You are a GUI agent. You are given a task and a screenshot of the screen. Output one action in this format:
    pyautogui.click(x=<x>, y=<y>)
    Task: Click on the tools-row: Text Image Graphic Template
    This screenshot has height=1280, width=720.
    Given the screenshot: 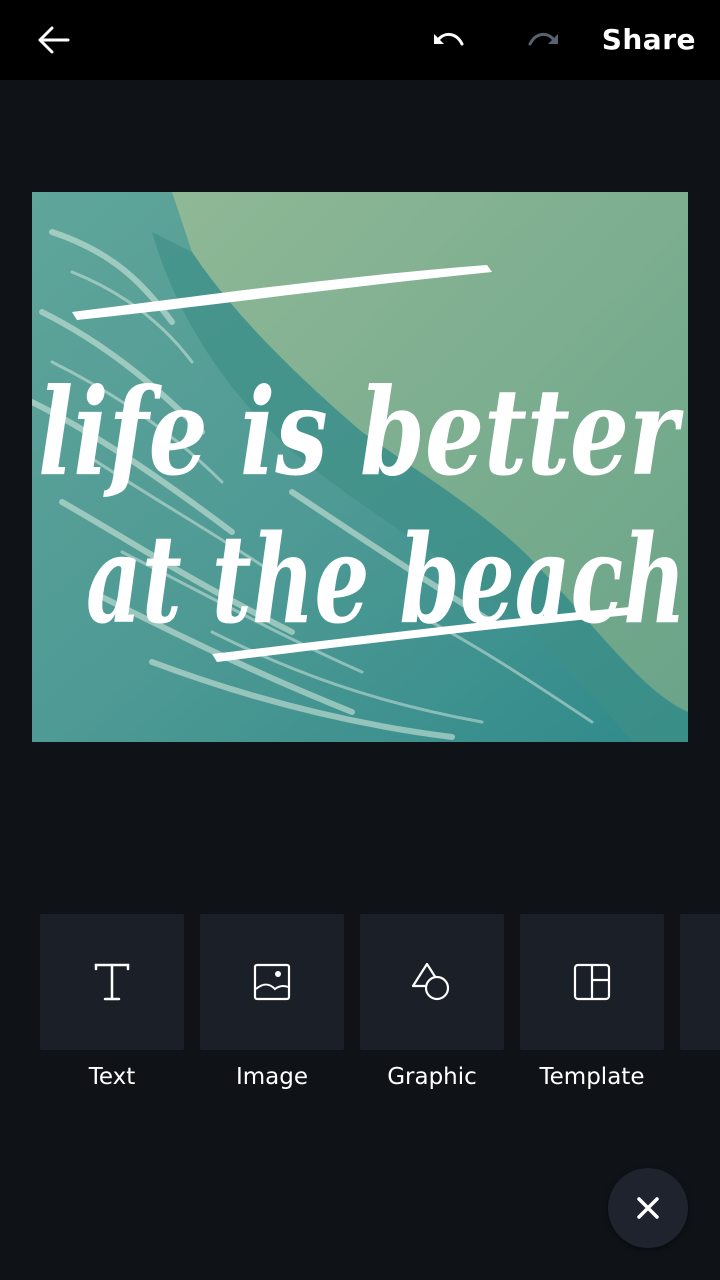 What is the action you would take?
    pyautogui.click(x=380, y=1009)
    